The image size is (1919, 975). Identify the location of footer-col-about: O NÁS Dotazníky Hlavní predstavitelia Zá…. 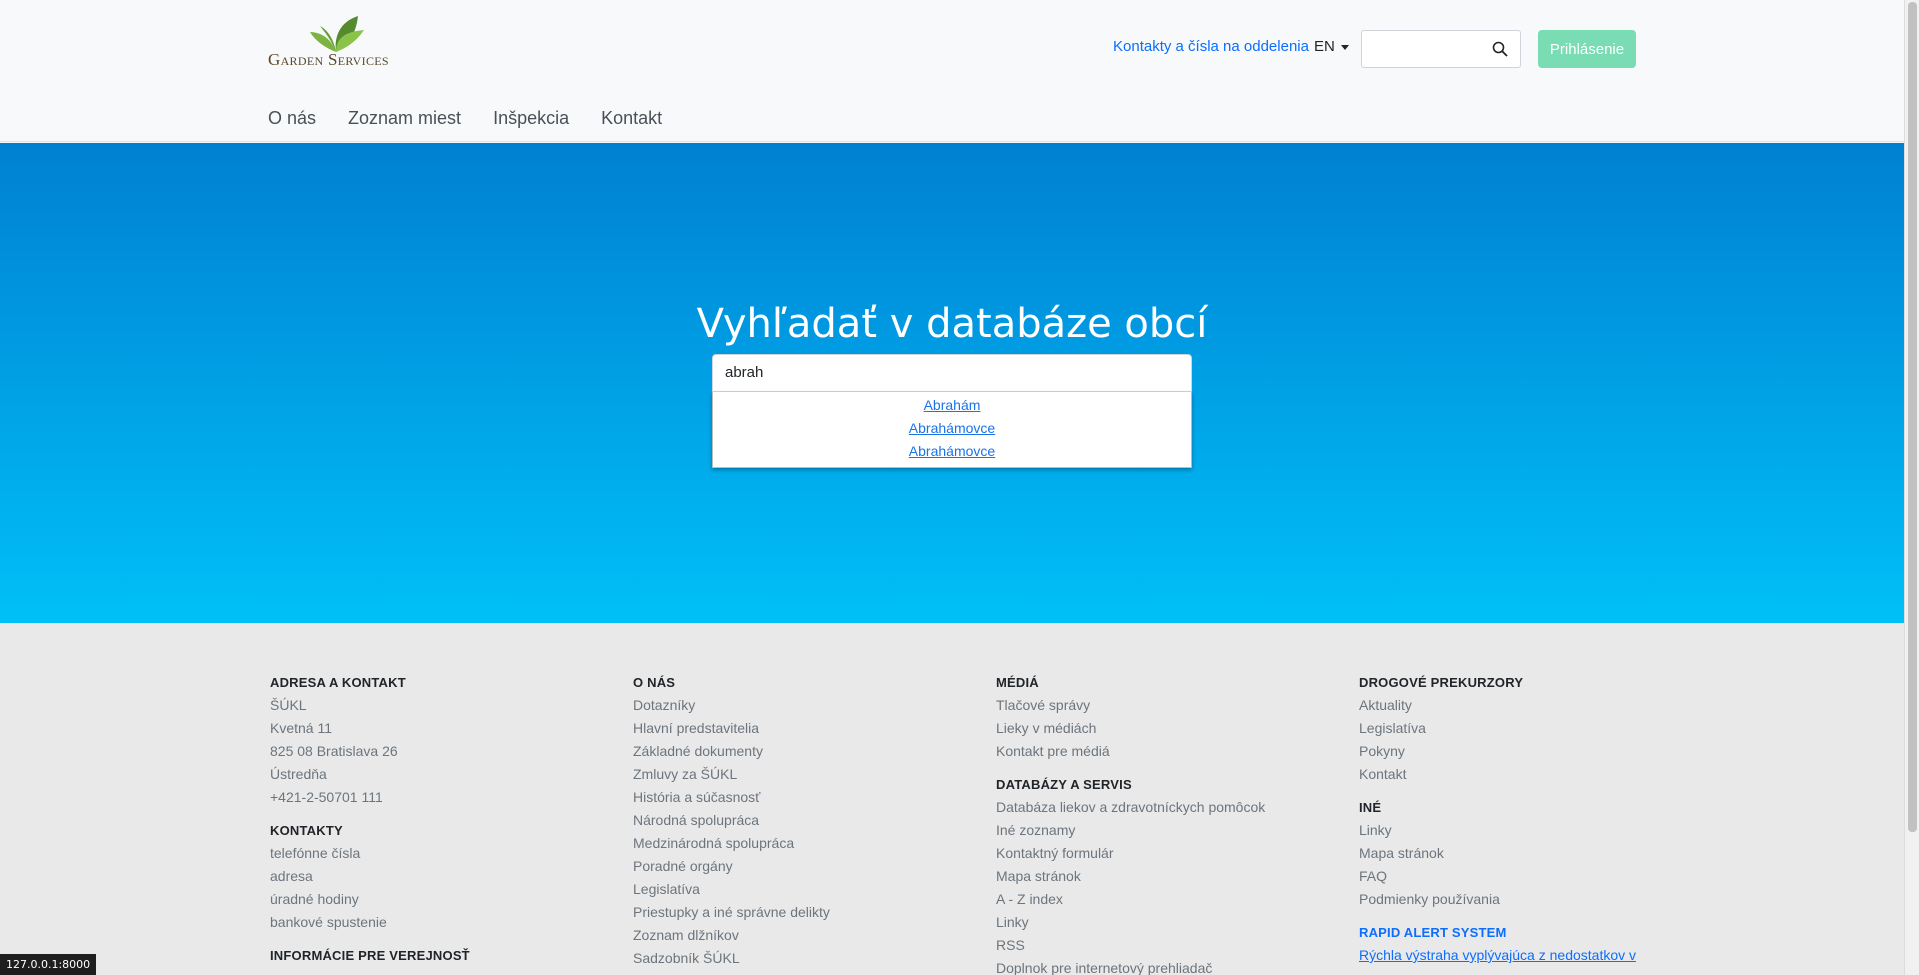
(731, 825).